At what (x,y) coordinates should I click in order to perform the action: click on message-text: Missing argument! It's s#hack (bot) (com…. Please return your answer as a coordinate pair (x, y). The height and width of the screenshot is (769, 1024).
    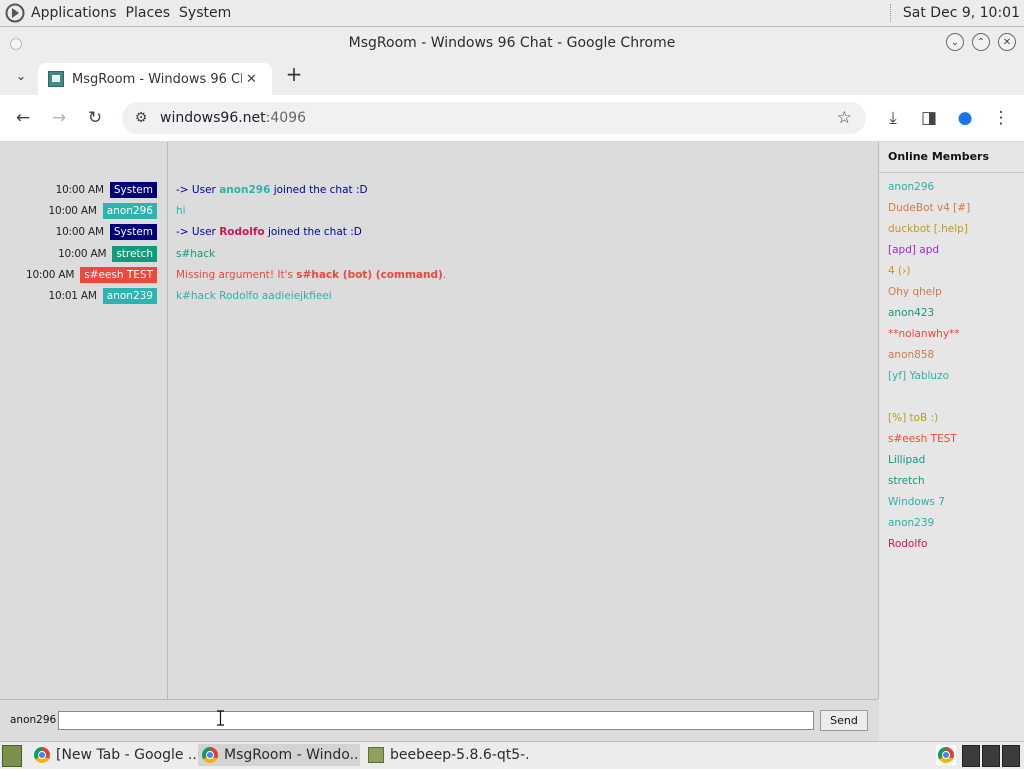
    Looking at the image, I should click on (311, 275).